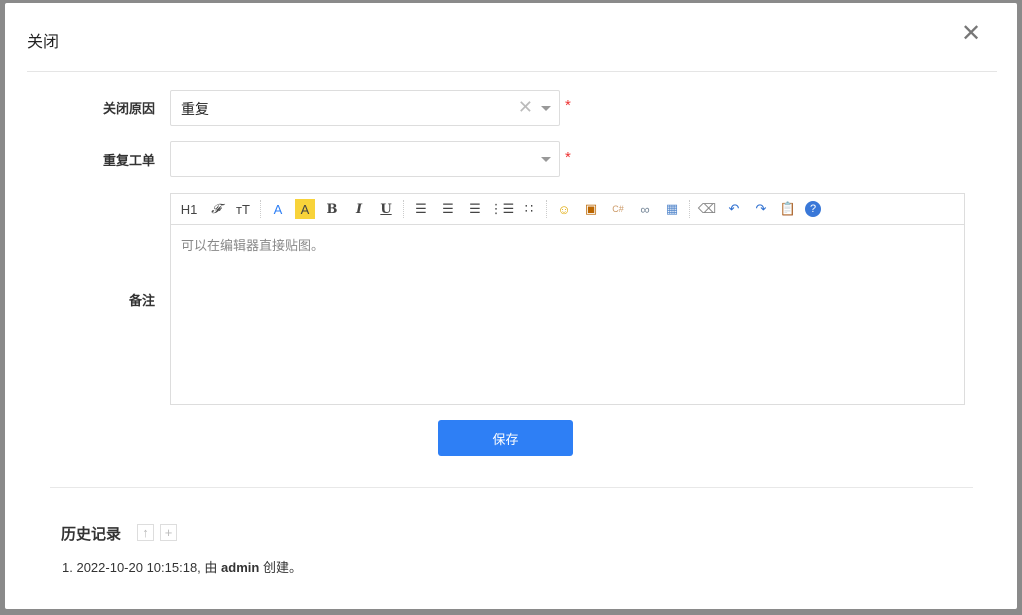 Image resolution: width=1022 pixels, height=615 pixels. What do you see at coordinates (278, 209) in the screenshot?
I see `font-color-button: A` at bounding box center [278, 209].